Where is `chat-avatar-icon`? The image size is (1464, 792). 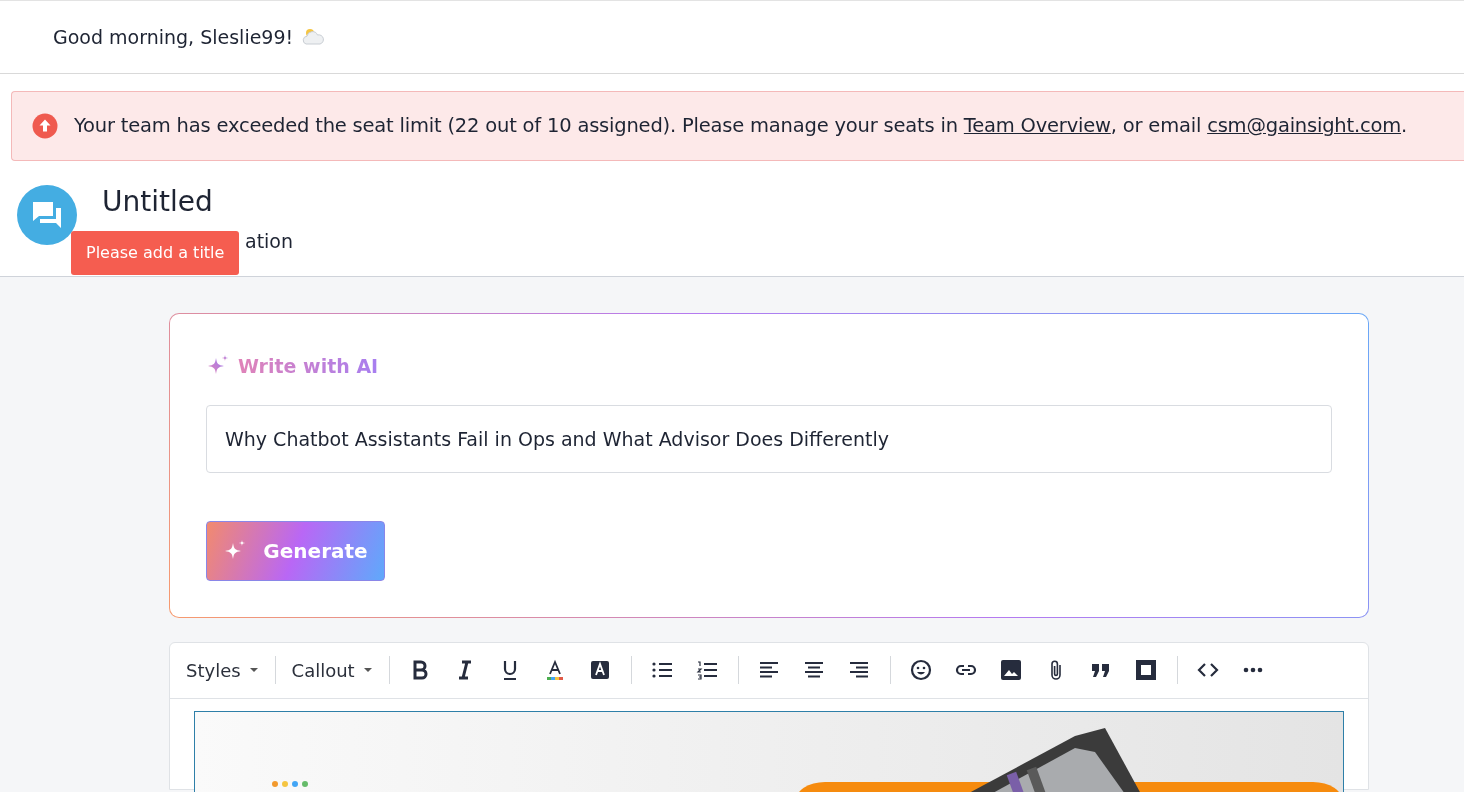 chat-avatar-icon is located at coordinates (47, 215).